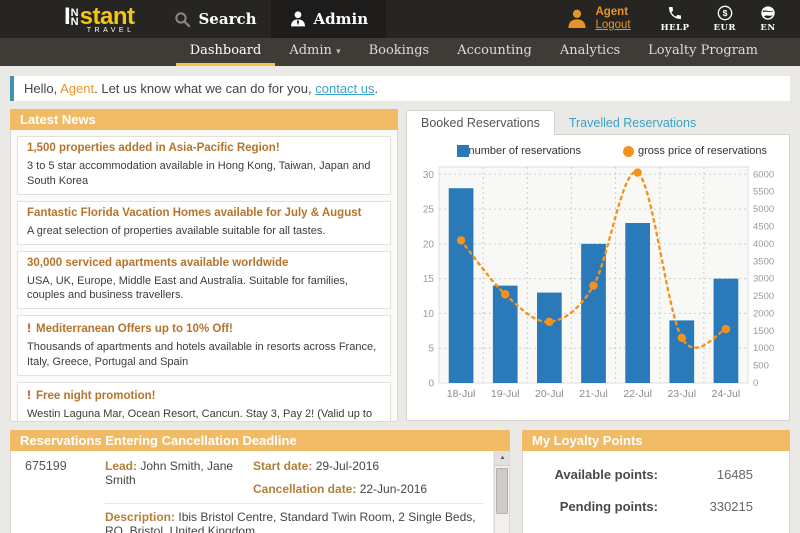  I want to click on svg-text: 3000, so click(763, 279).